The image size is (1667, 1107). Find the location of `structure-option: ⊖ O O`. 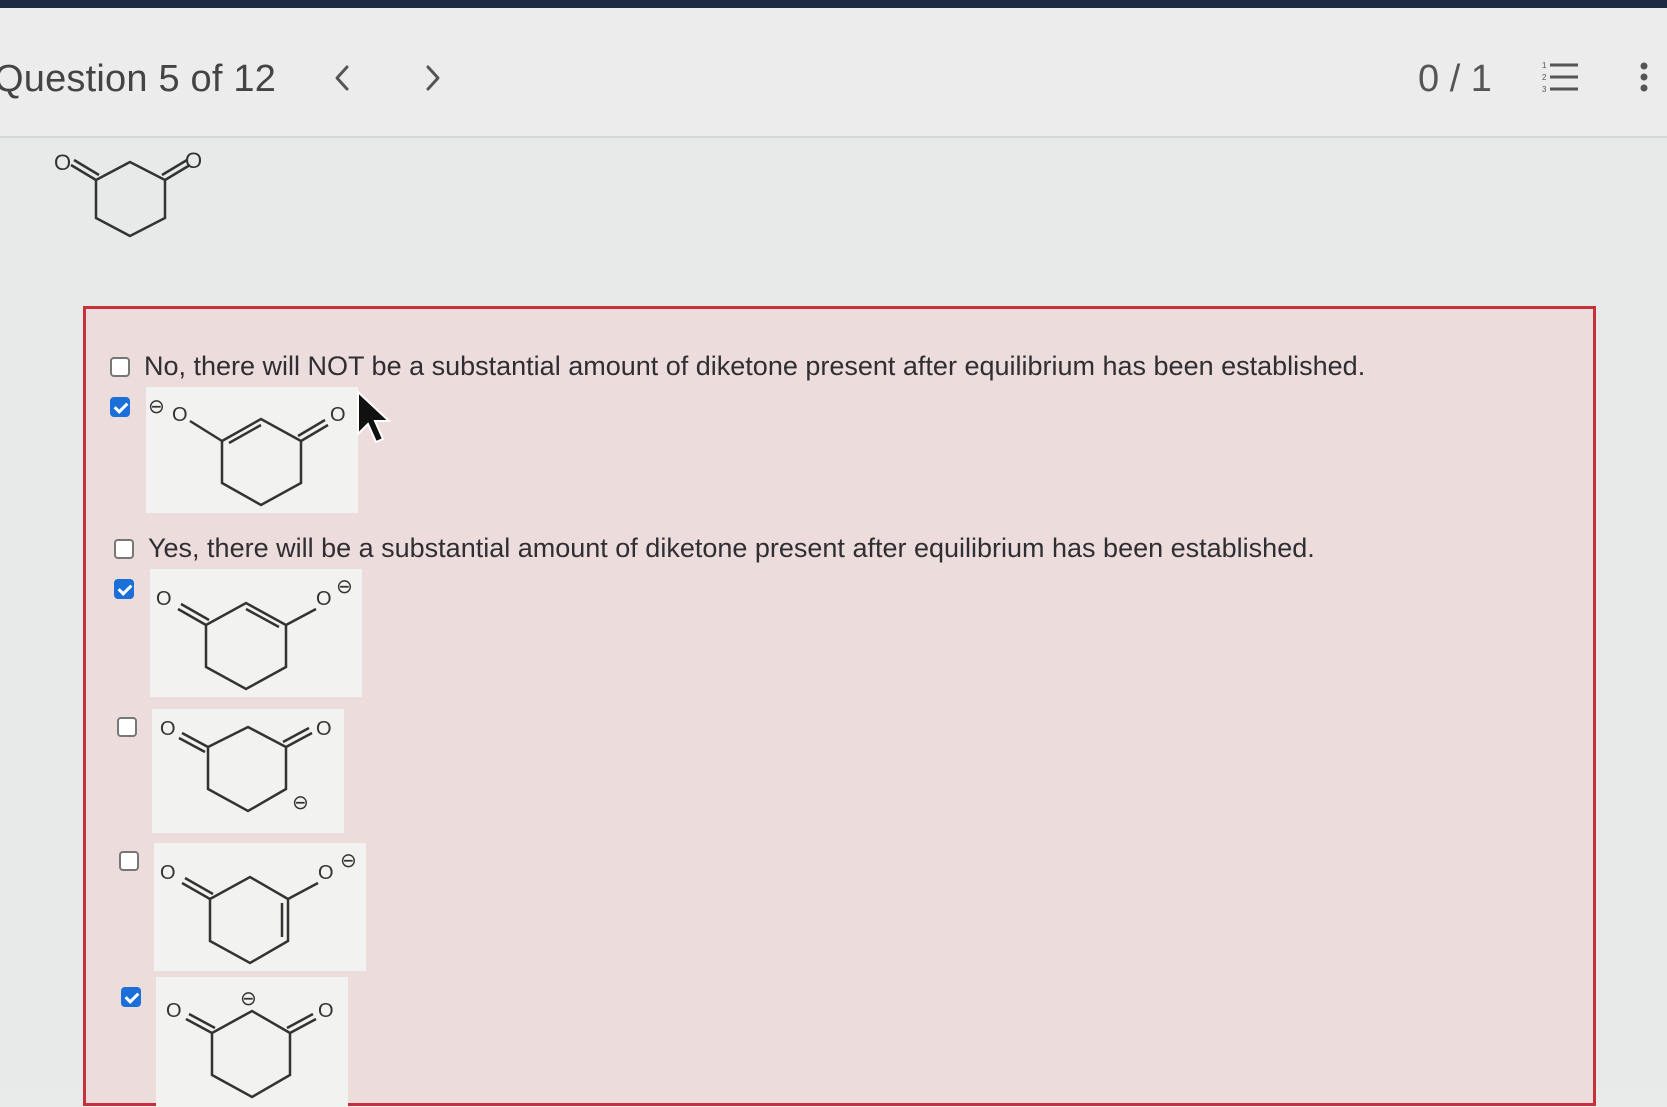

structure-option: ⊖ O O is located at coordinates (252, 450).